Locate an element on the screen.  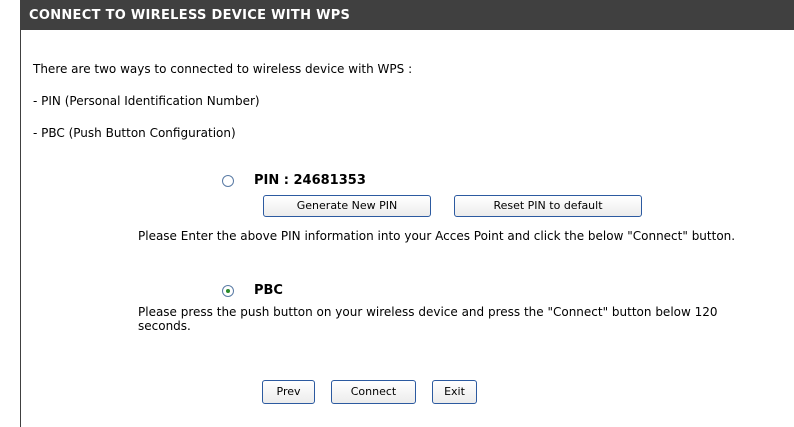
section-title: CONNECT TO WIRELESS DEVICE WITH WPS is located at coordinates (190, 15).